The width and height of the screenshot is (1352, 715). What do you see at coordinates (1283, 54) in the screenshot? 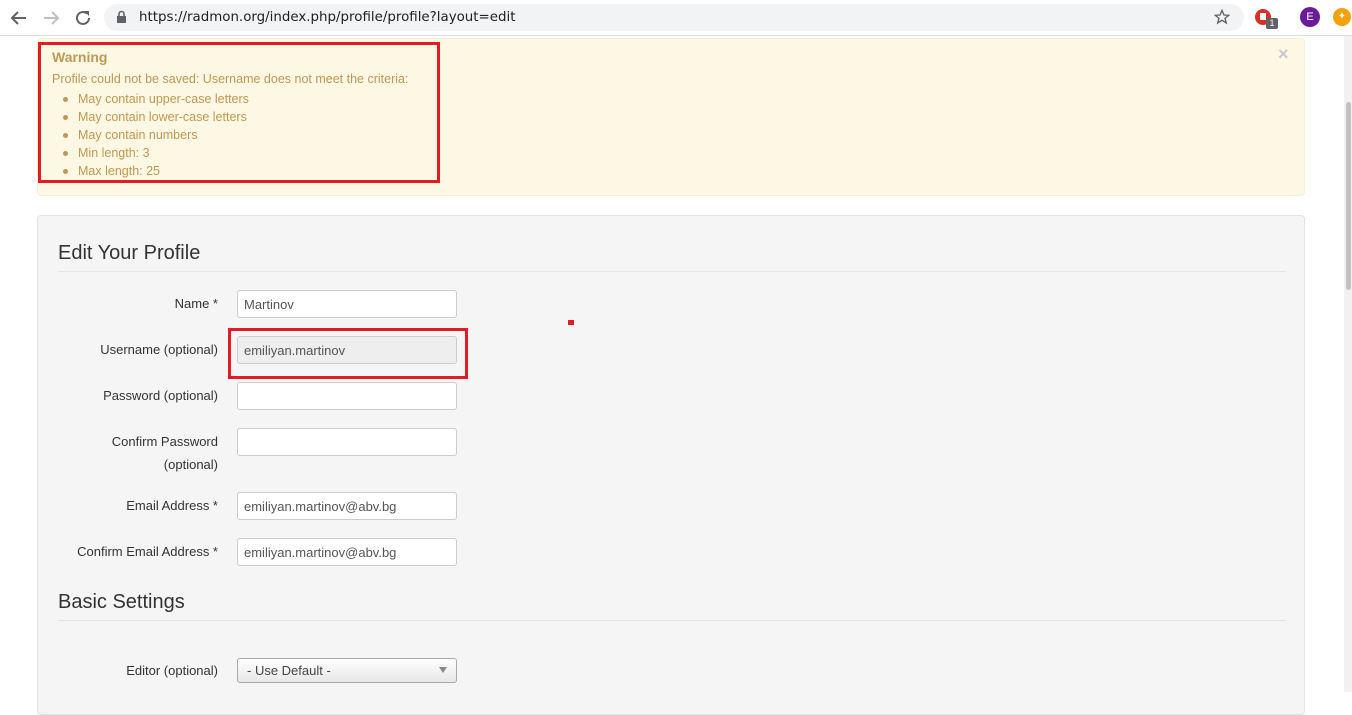
I see `close-icon: ×` at bounding box center [1283, 54].